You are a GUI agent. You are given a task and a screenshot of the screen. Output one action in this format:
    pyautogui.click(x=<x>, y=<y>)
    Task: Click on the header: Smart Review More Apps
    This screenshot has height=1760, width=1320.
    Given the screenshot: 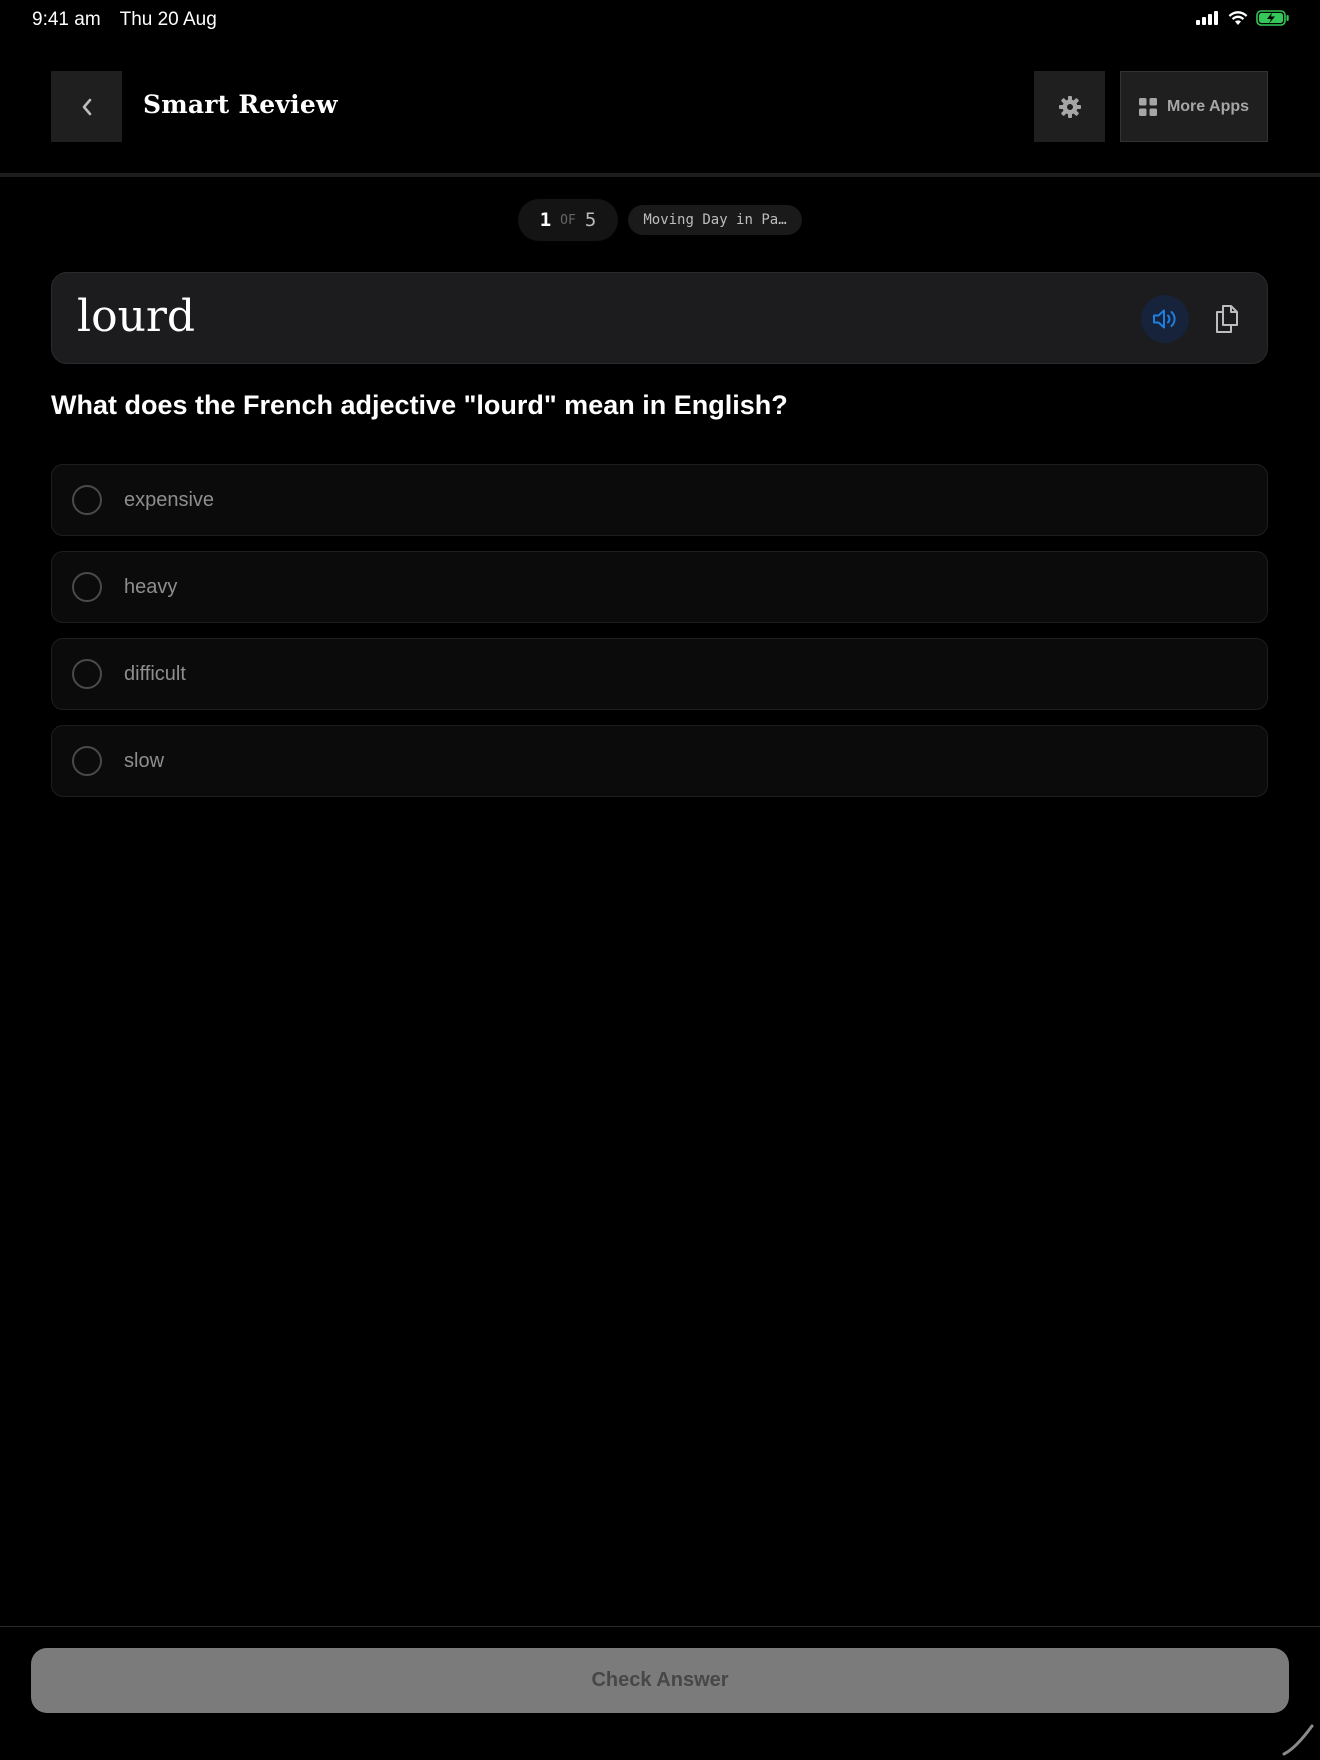 What is the action you would take?
    pyautogui.click(x=660, y=107)
    